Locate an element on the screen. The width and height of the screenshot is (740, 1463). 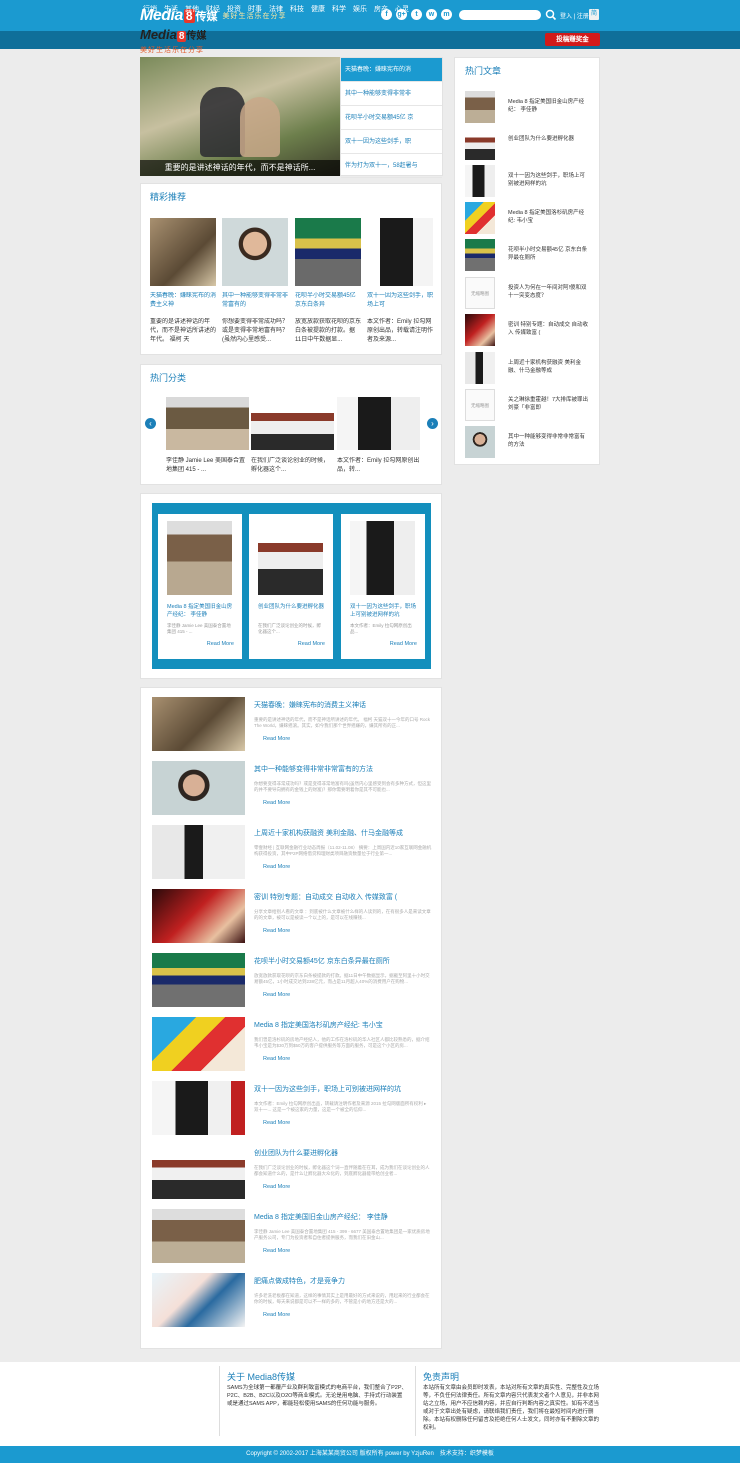
card-title: 双十一因为这些剑手，职场上可别被进网样的坑 is located at coordinates (383, 611).